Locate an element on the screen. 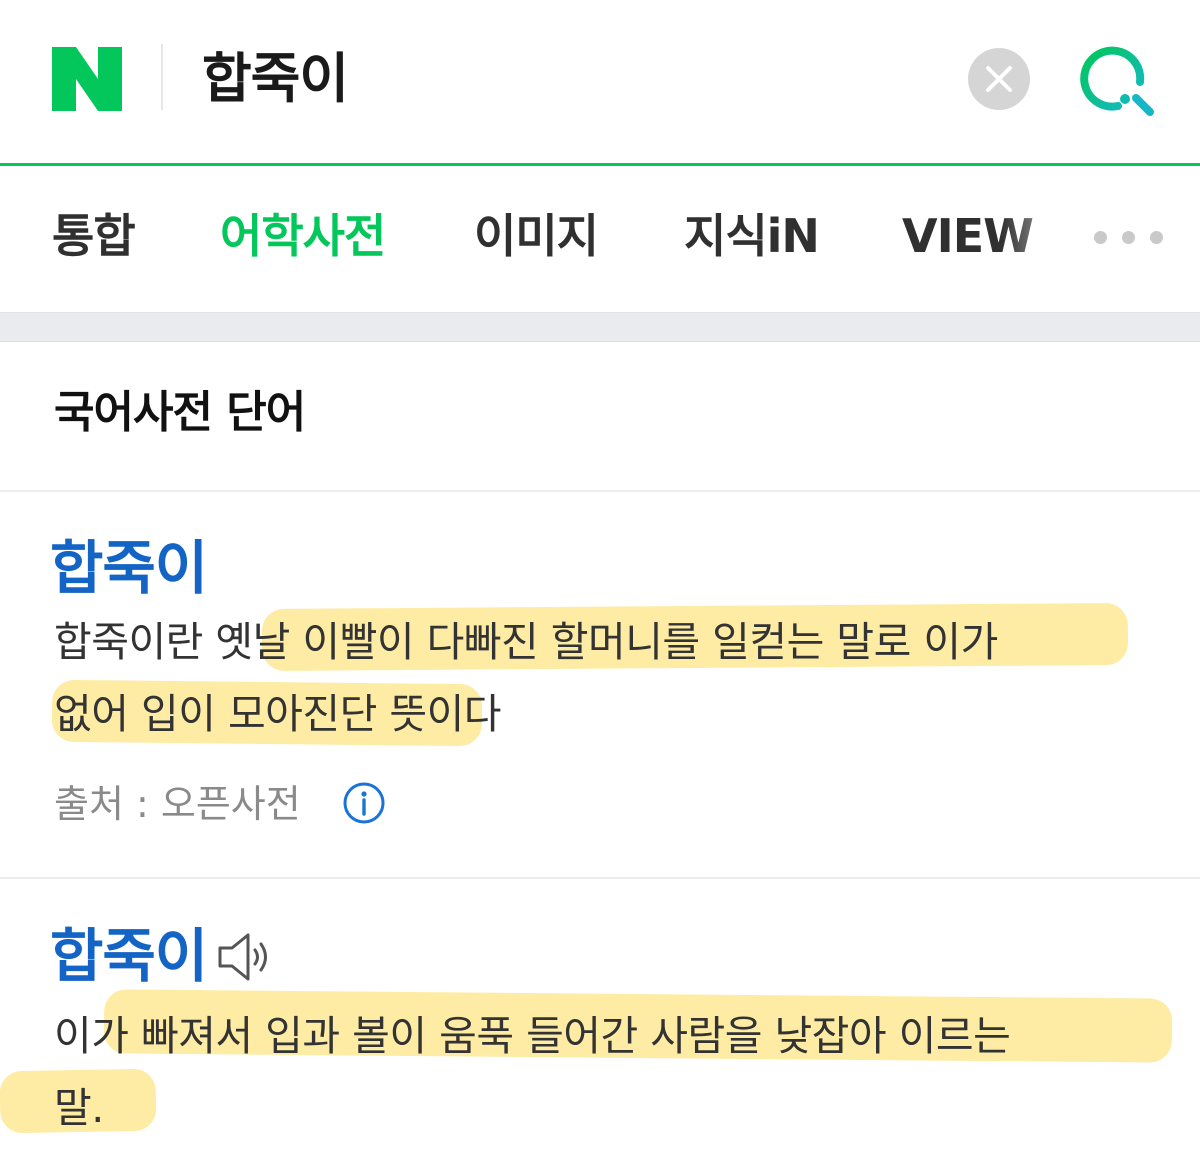 This screenshot has width=1200, height=1164. tab-dictionary: 어학사전 is located at coordinates (303, 236).